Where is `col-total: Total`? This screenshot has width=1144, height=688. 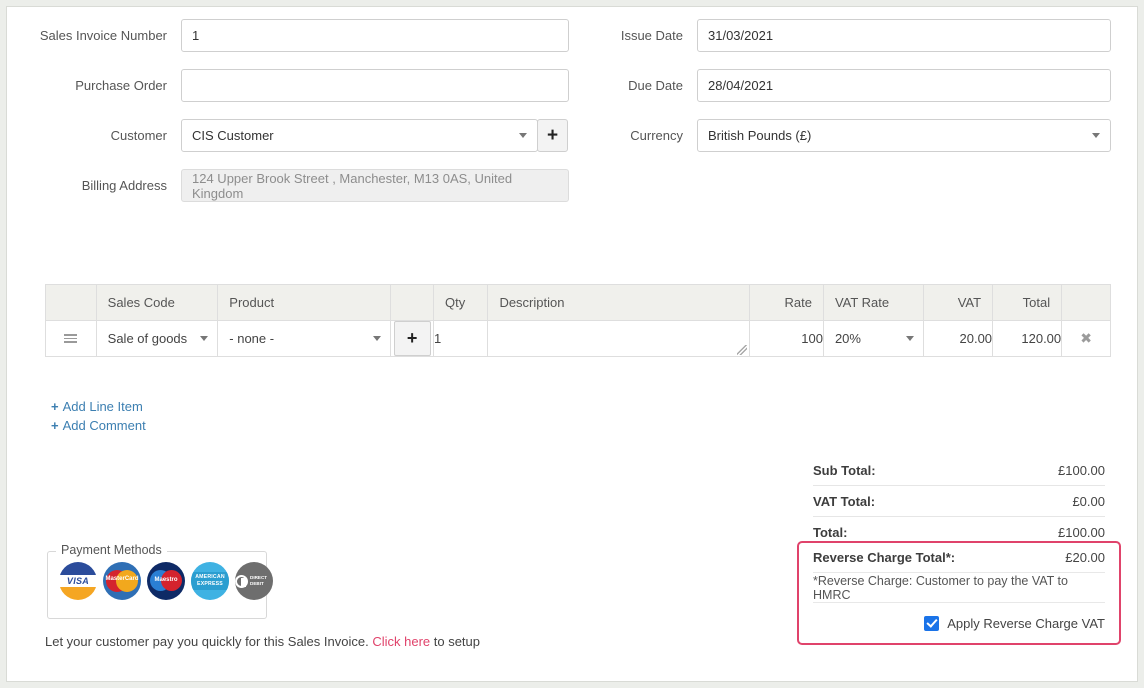
col-total: Total is located at coordinates (1027, 302).